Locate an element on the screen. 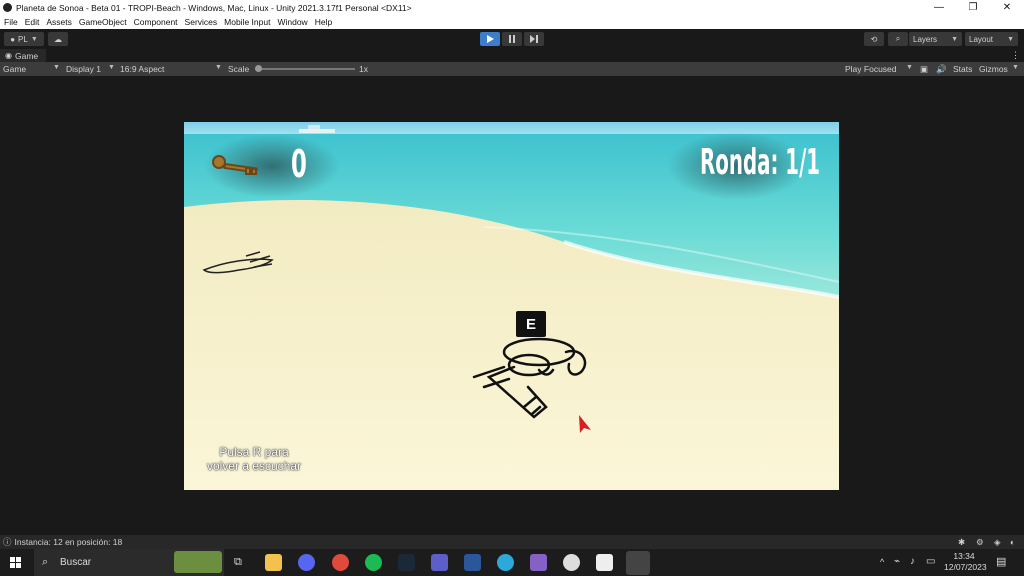 The width and height of the screenshot is (1024, 576). visual-studio-icon is located at coordinates (538, 562).